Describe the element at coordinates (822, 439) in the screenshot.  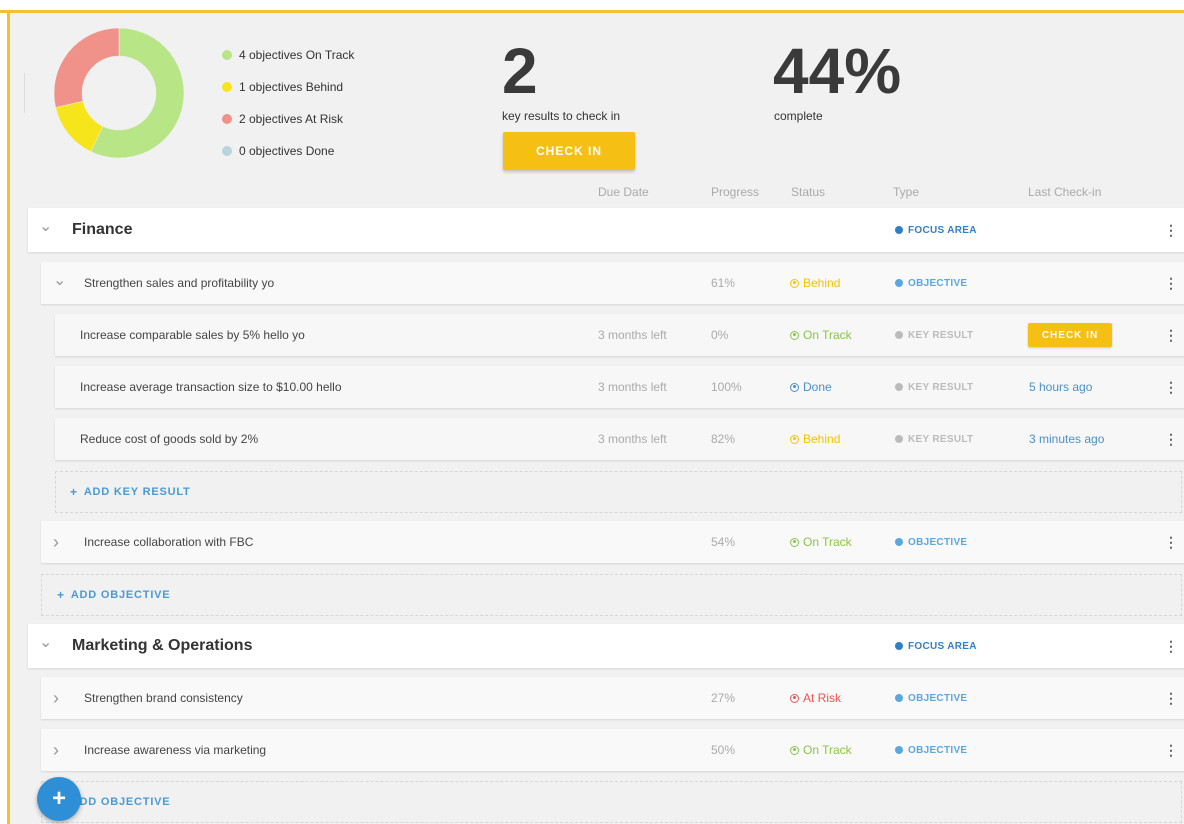
I see `status-label: Behind` at that location.